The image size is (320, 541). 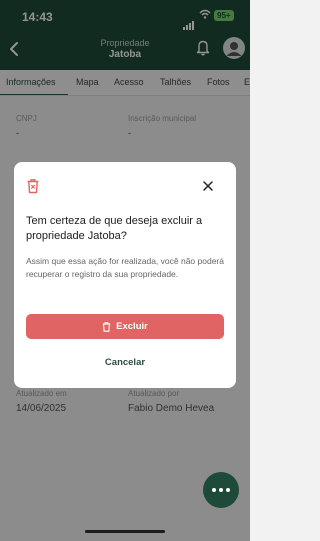 I want to click on delete-button: Excluir, so click(x=125, y=326).